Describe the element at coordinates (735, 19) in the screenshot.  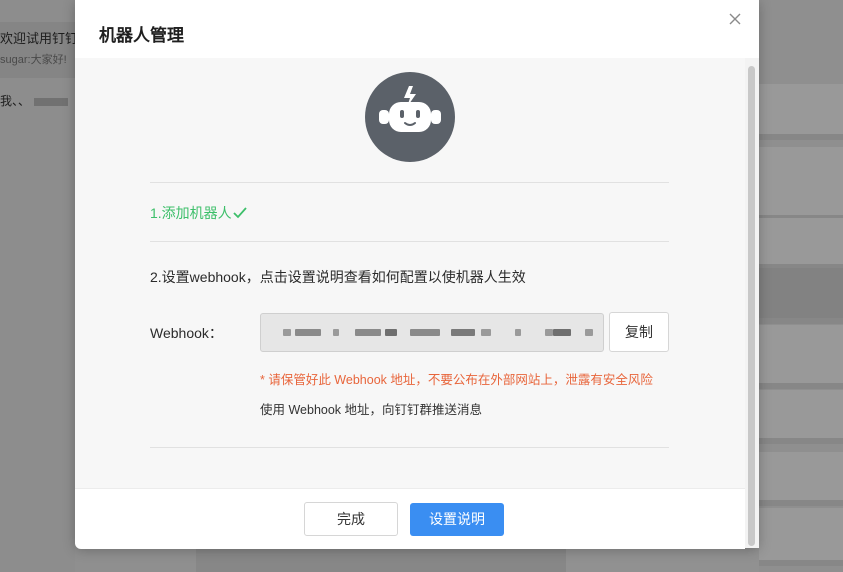
I see `close-icon` at that location.